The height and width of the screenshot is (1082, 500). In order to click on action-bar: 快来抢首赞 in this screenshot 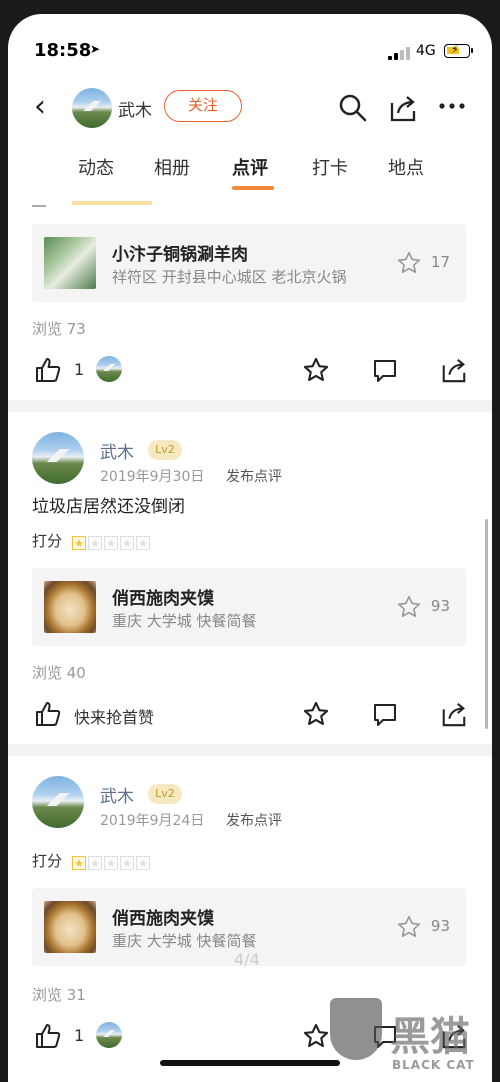, I will do `click(250, 716)`.